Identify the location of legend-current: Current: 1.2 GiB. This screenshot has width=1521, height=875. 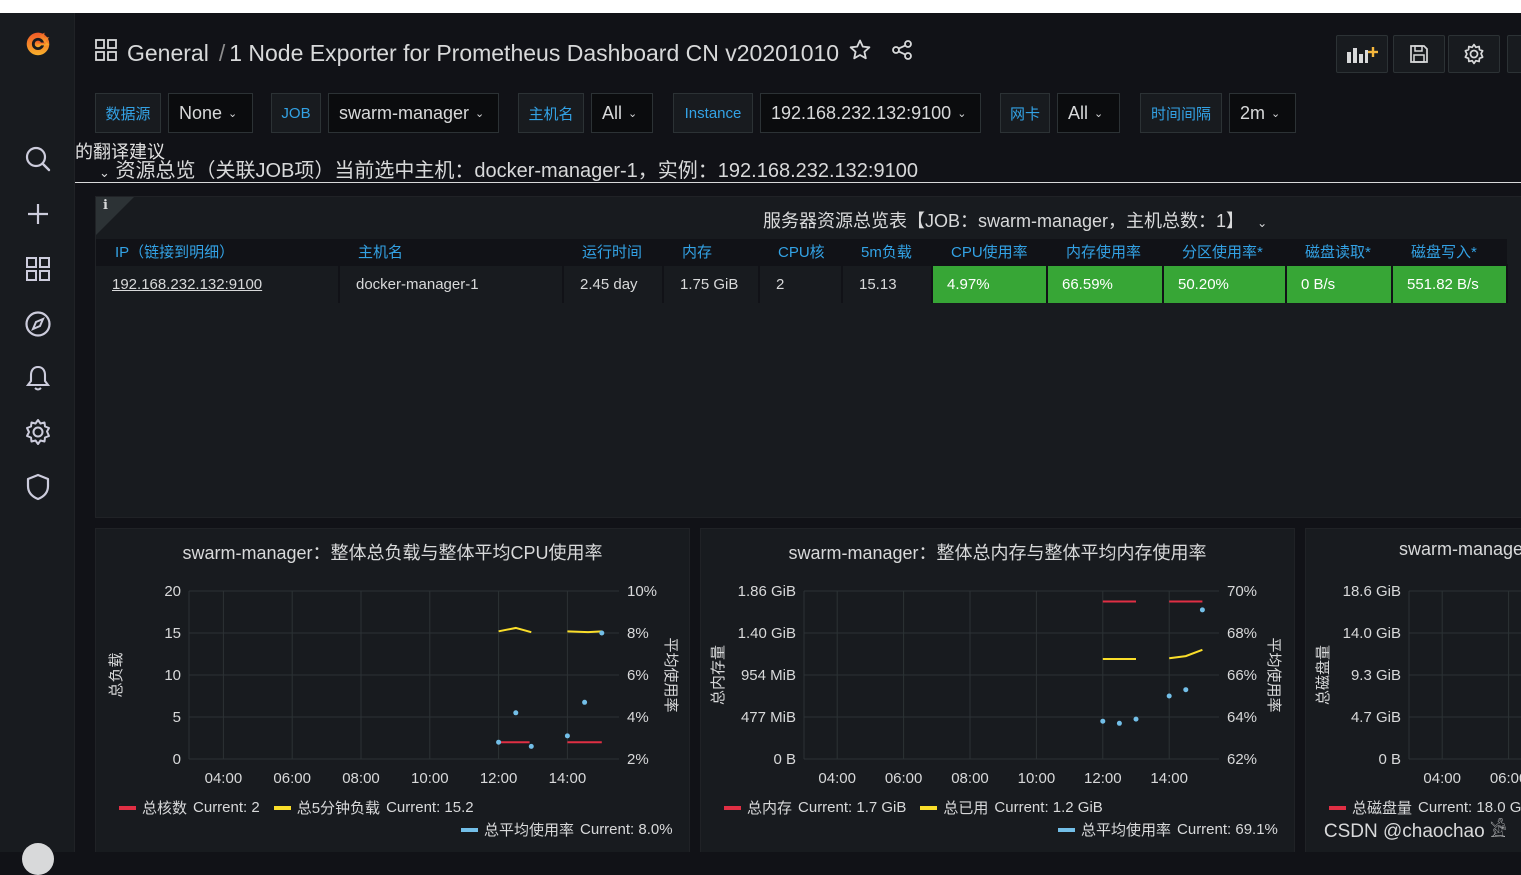
(1048, 807).